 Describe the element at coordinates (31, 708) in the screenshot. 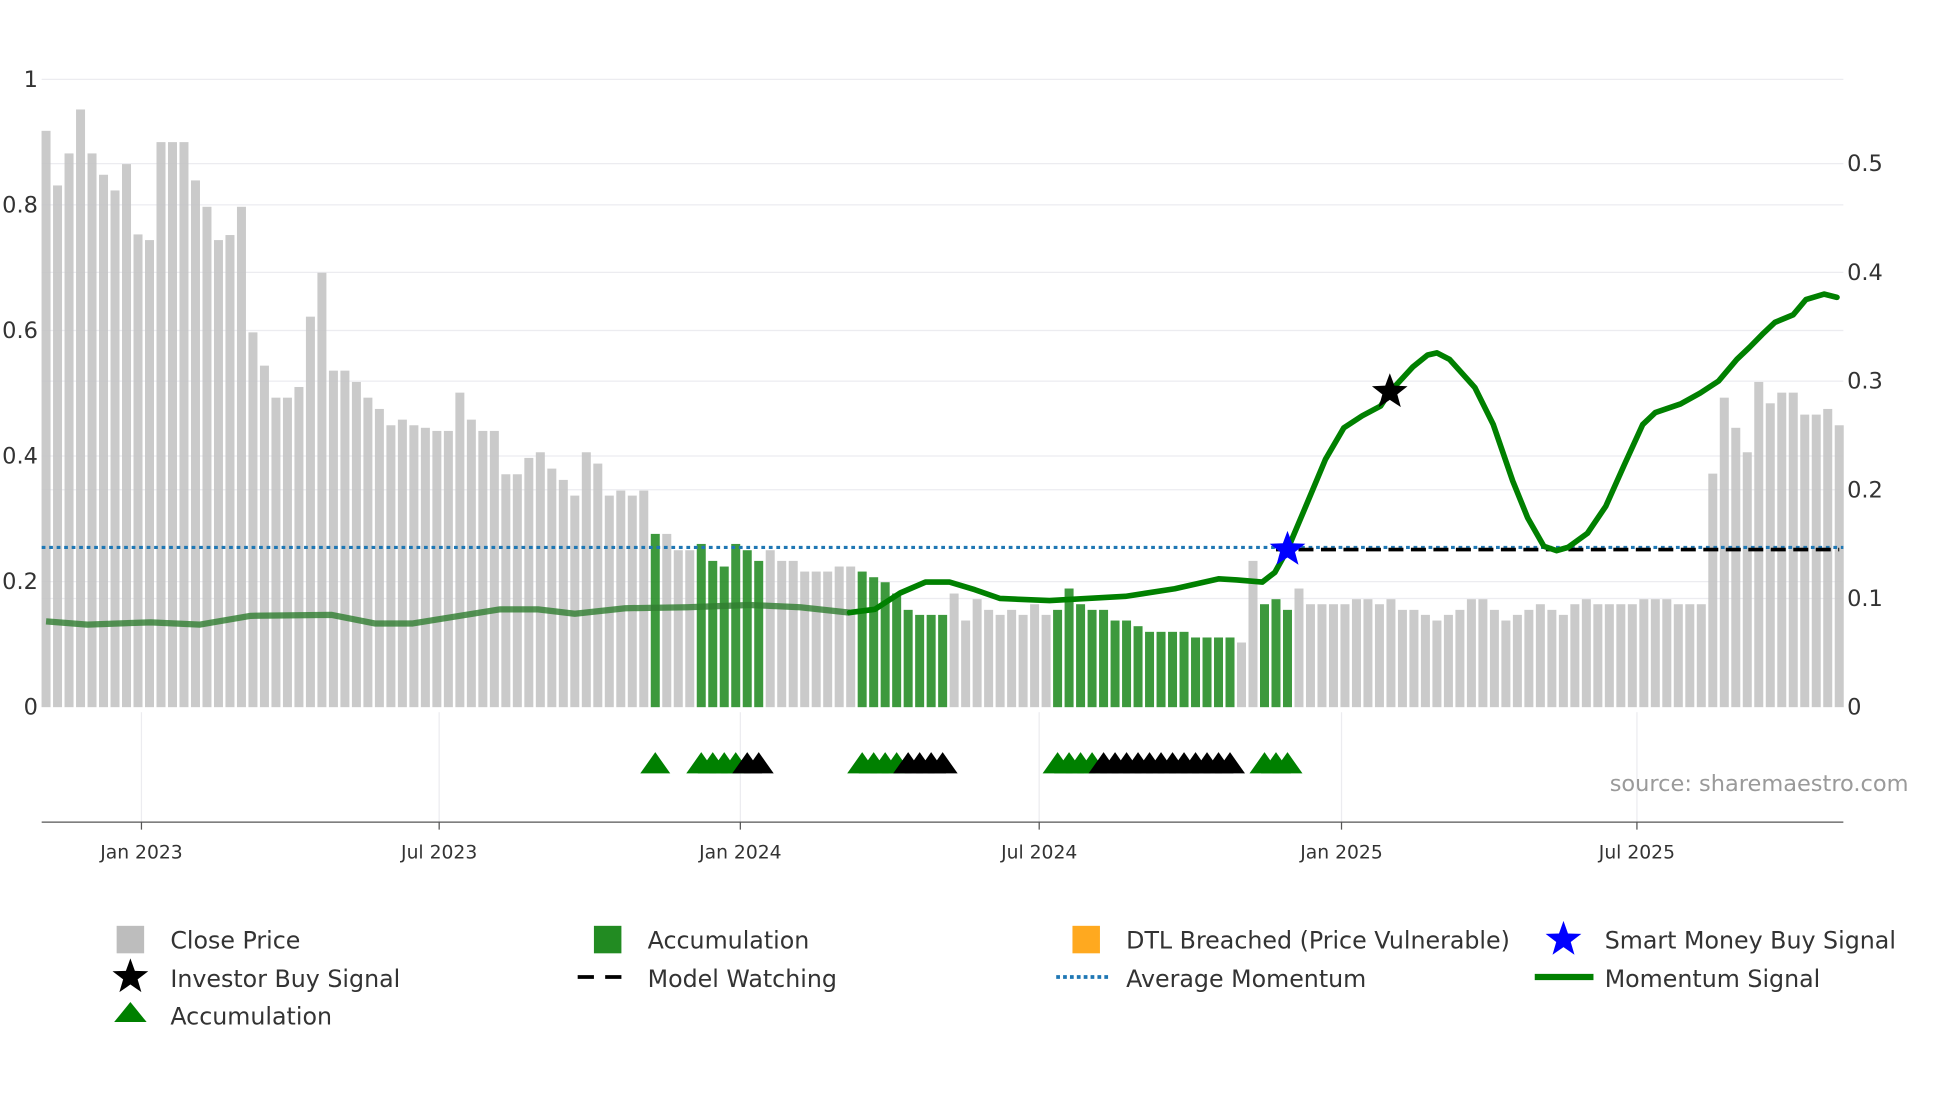

I see `left-tick-label: 0` at that location.